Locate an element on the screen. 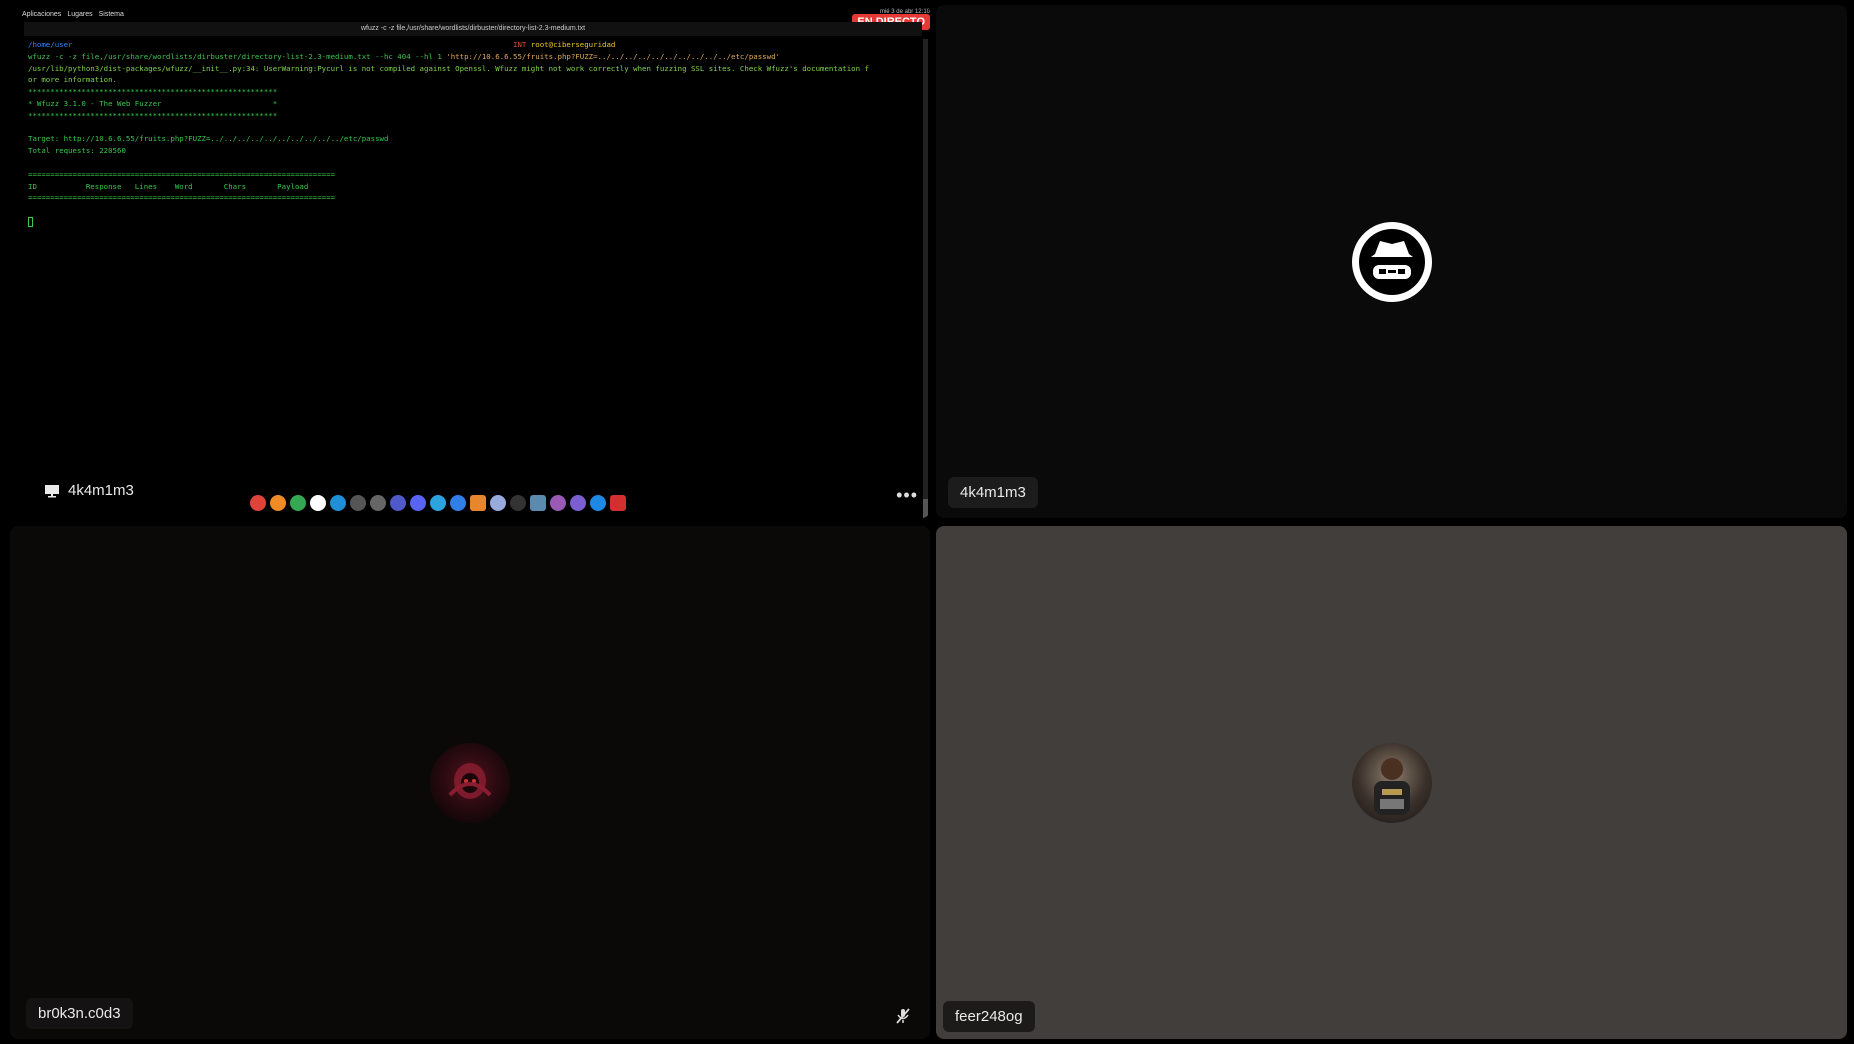  participant-name: feer248og is located at coordinates (989, 1016).